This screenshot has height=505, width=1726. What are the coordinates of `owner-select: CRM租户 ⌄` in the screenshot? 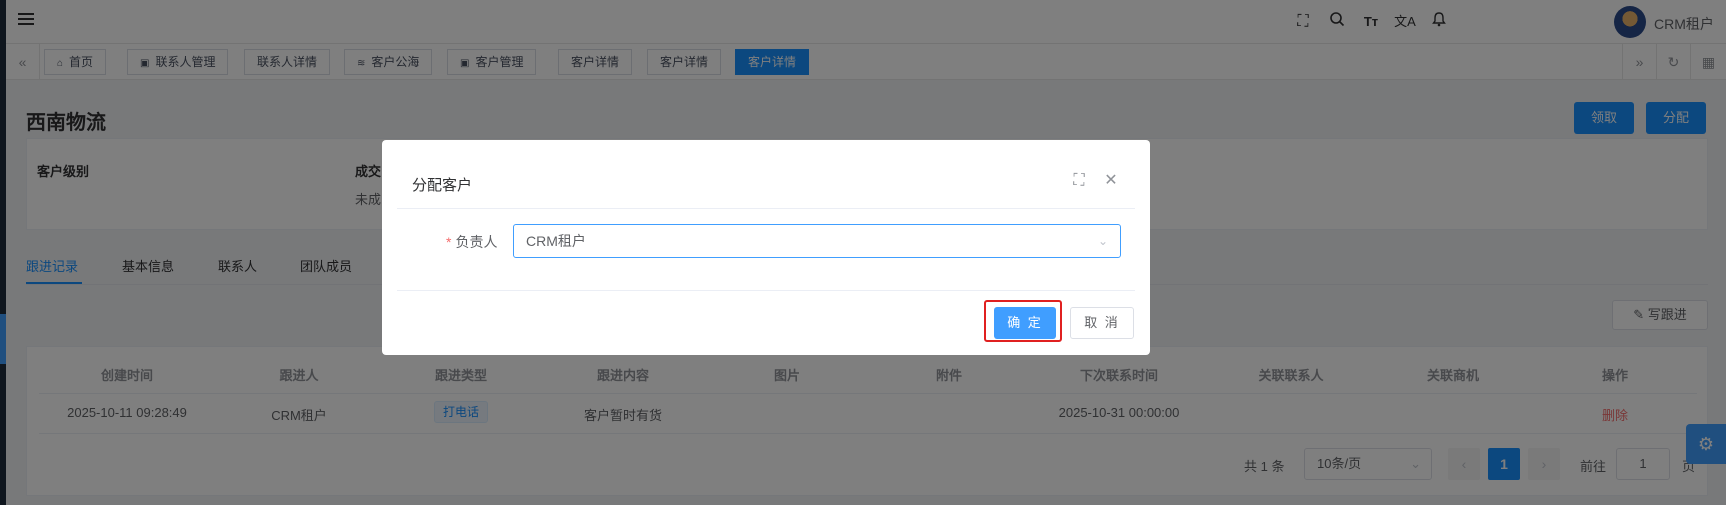 It's located at (817, 241).